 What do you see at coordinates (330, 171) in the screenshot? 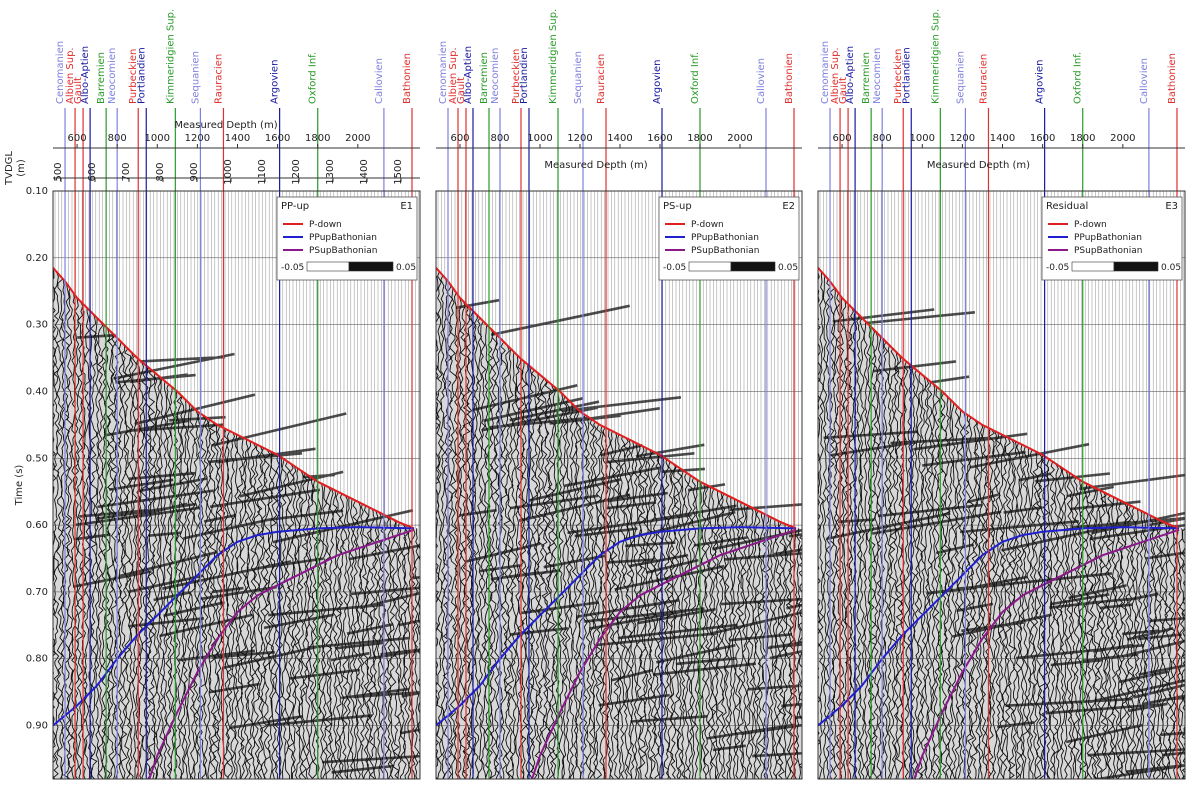
I see `tvdgl-tick-label: 1300` at bounding box center [330, 171].